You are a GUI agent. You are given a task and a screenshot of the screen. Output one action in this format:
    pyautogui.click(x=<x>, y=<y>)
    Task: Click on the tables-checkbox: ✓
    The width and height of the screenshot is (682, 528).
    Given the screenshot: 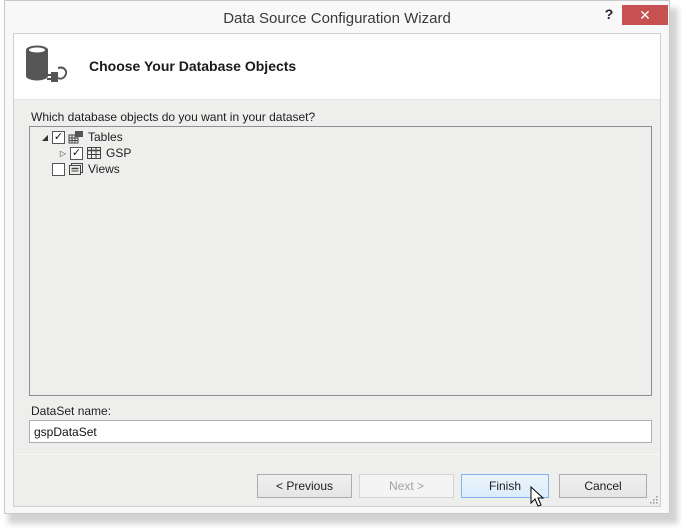 What is the action you would take?
    pyautogui.click(x=58, y=137)
    